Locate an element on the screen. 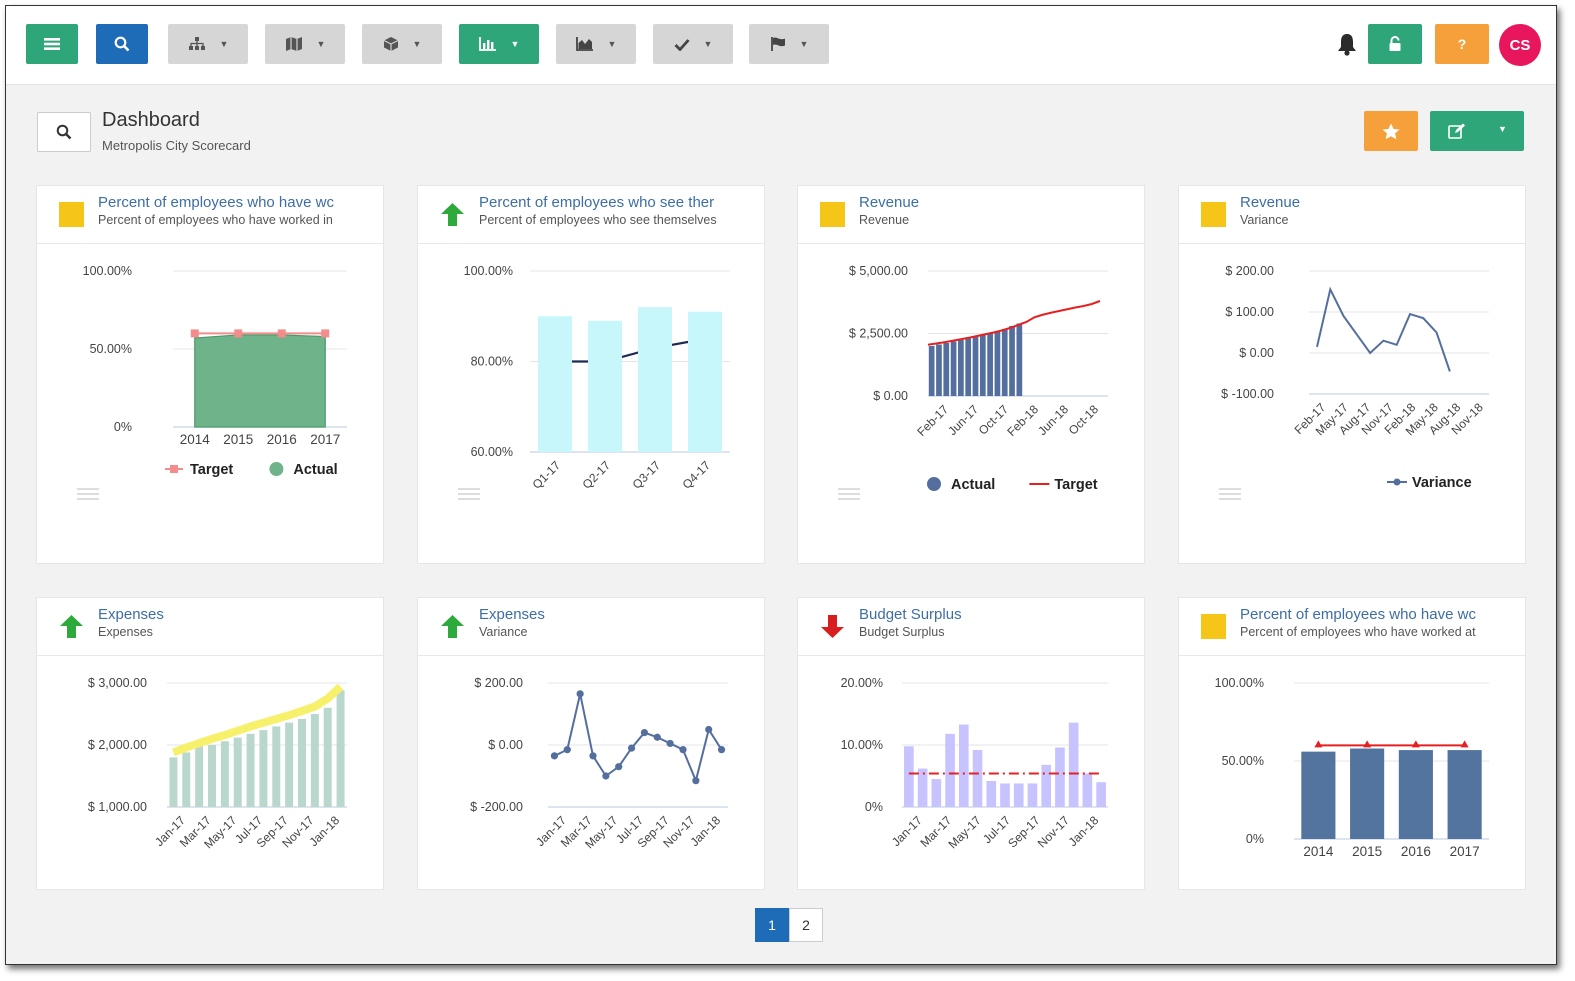  dashboard-search-button is located at coordinates (64, 132).